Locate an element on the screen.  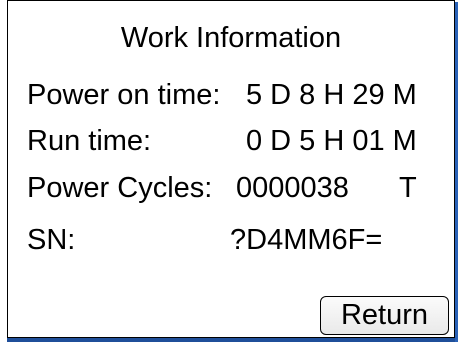
power-cycles-label: Power Cycles: is located at coordinates (120, 188).